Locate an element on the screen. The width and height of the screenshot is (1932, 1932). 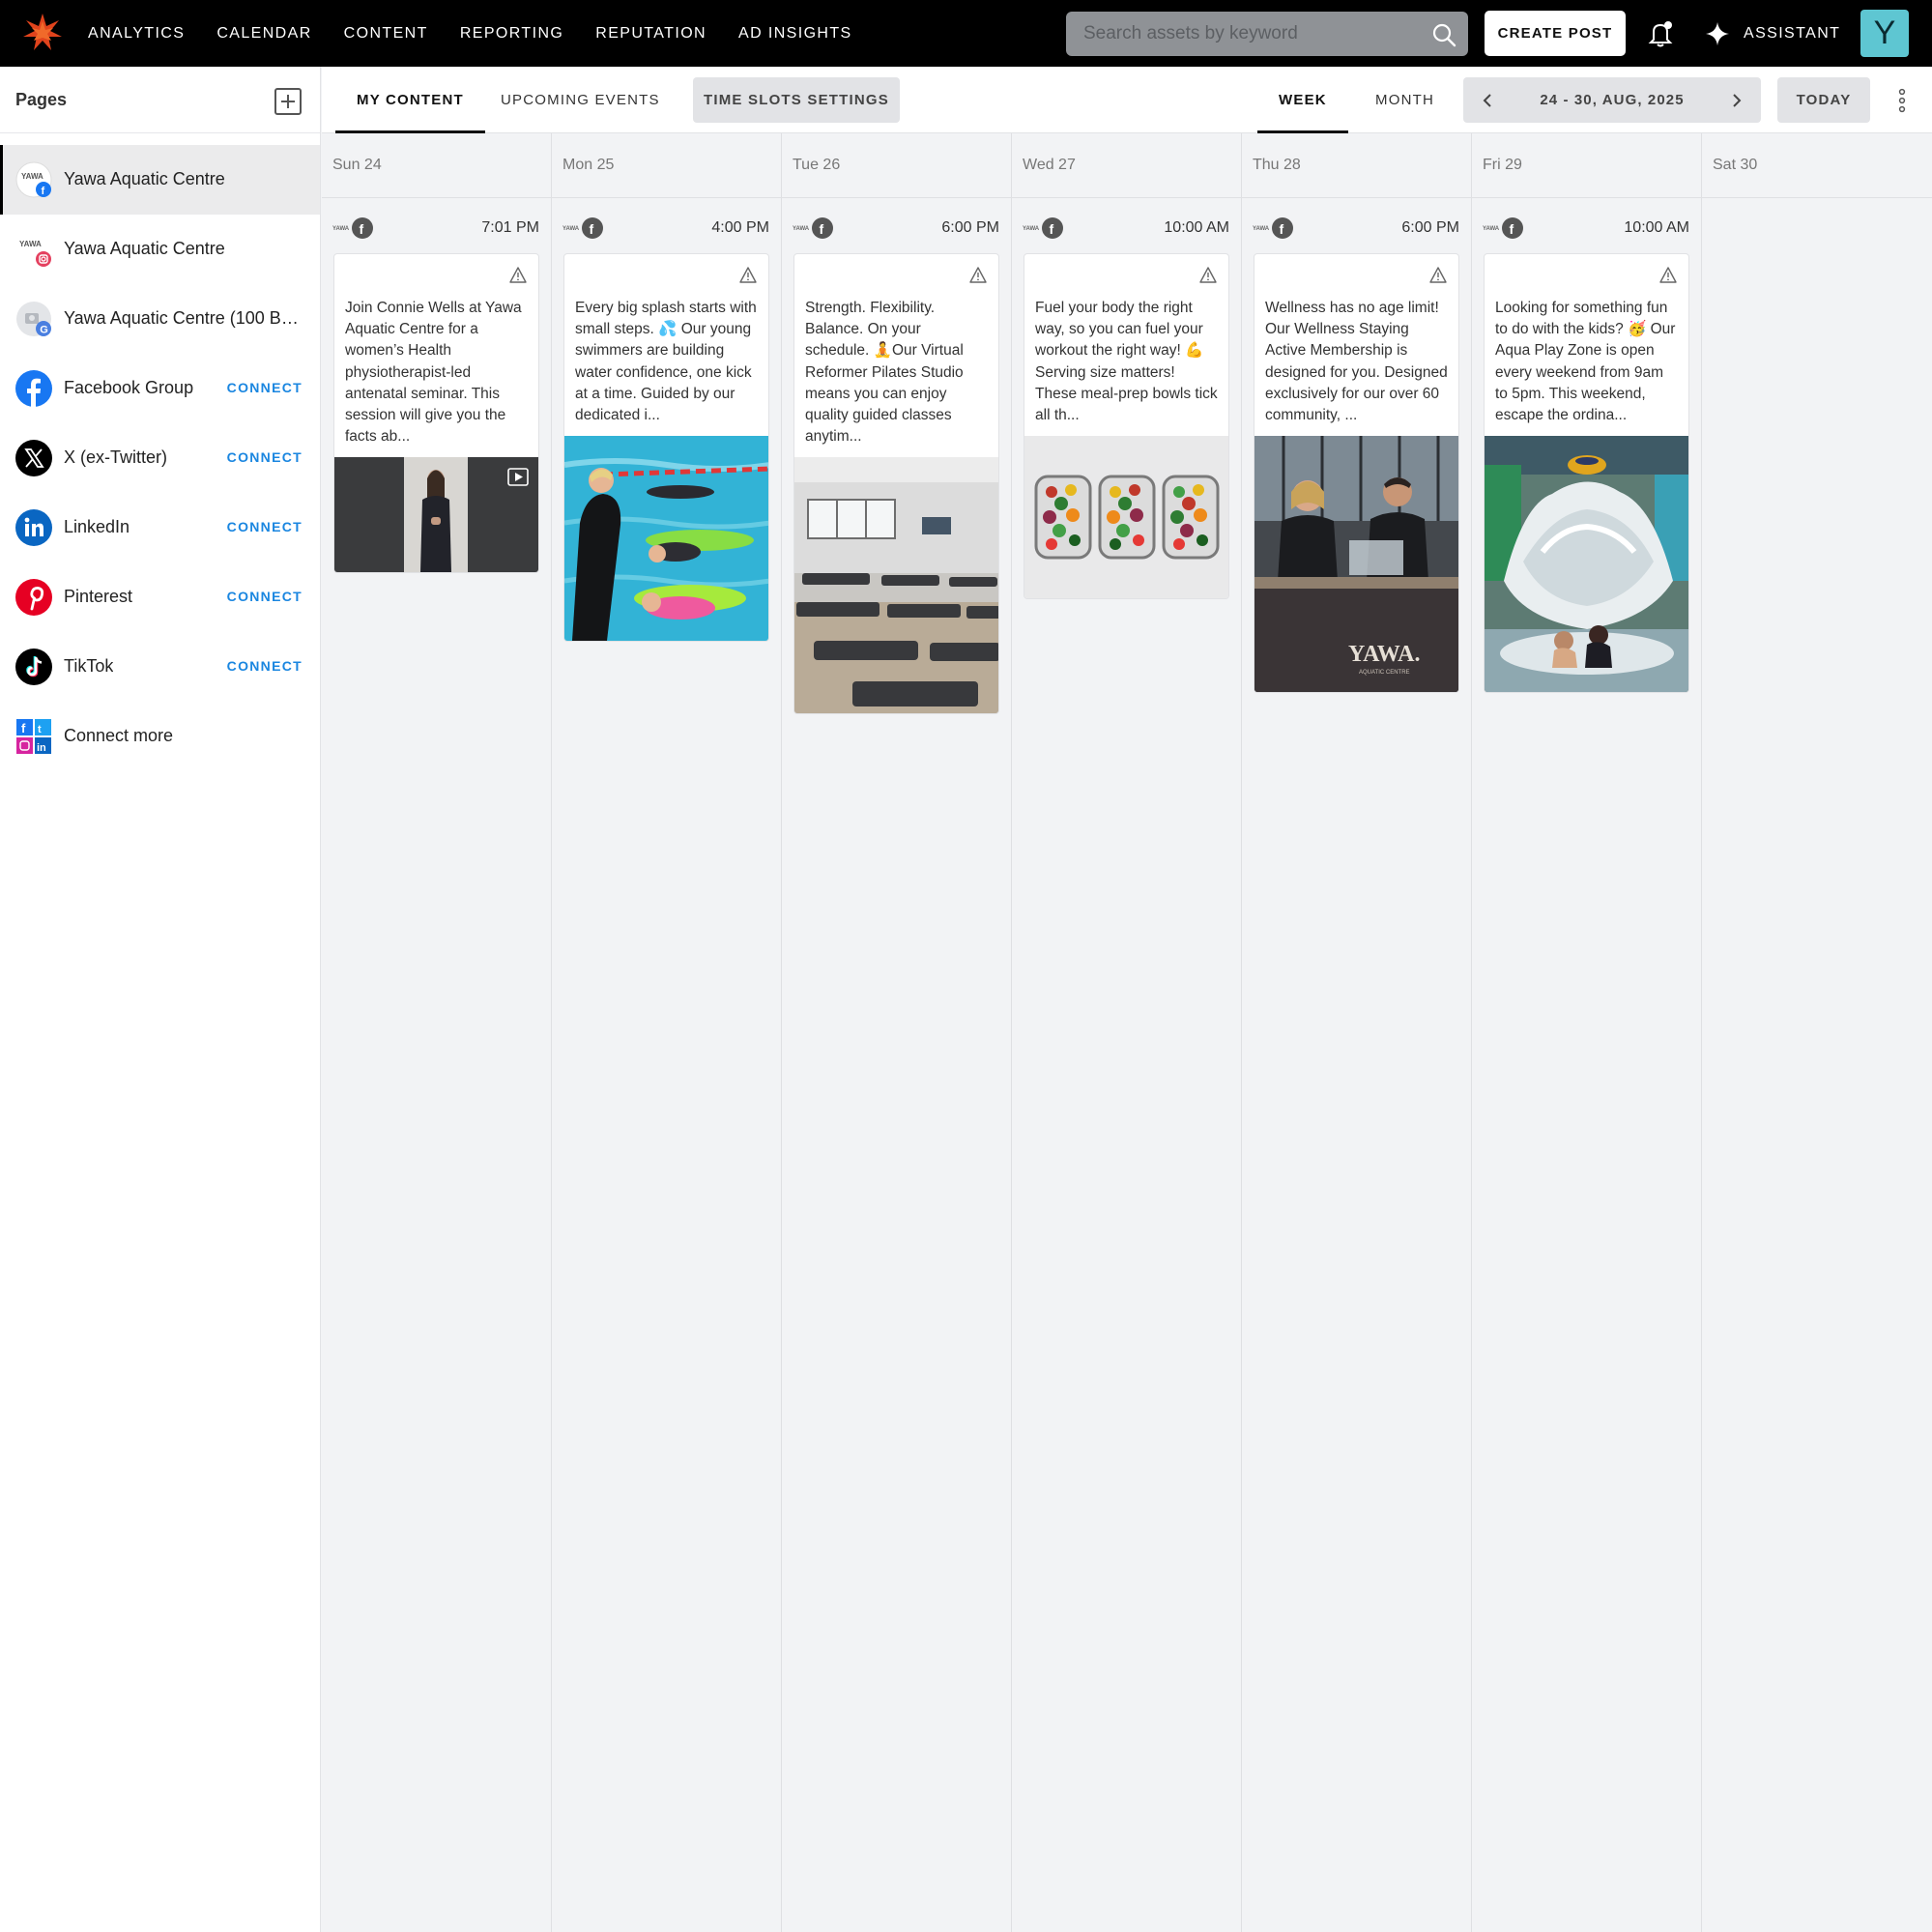
chevron-left-icon is located at coordinates (1488, 100).